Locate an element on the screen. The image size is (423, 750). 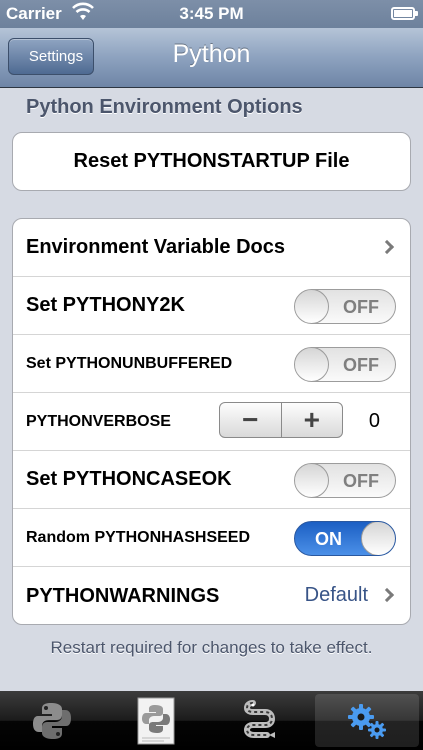
reset-pythonstartup-button: Reset PYTHONSTARTUP File is located at coordinates (211, 161).